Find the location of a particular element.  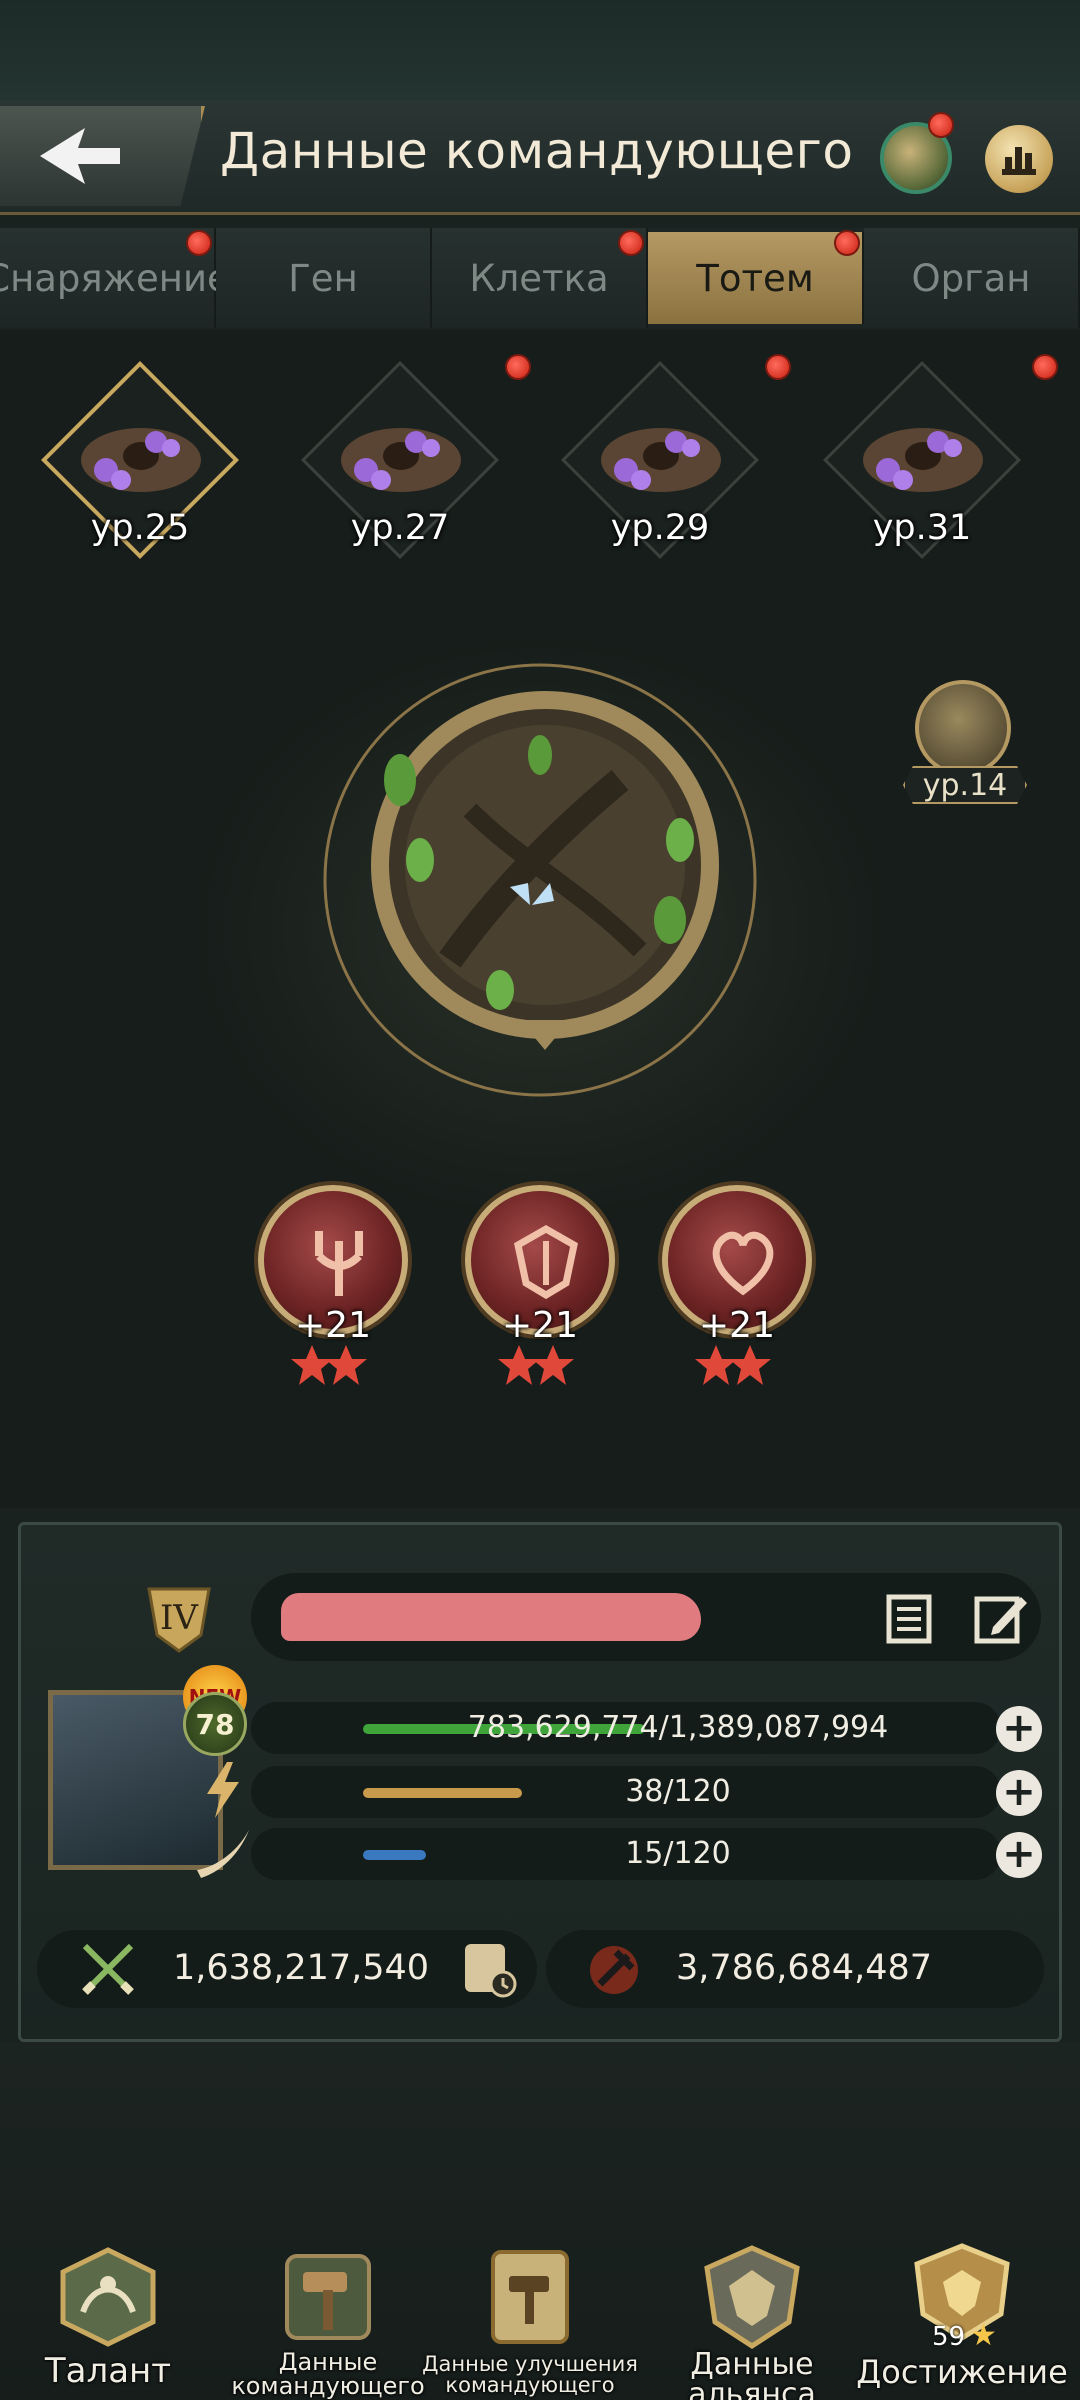

nav-alliance-data: Данные альянса is located at coordinates (752, 2321).